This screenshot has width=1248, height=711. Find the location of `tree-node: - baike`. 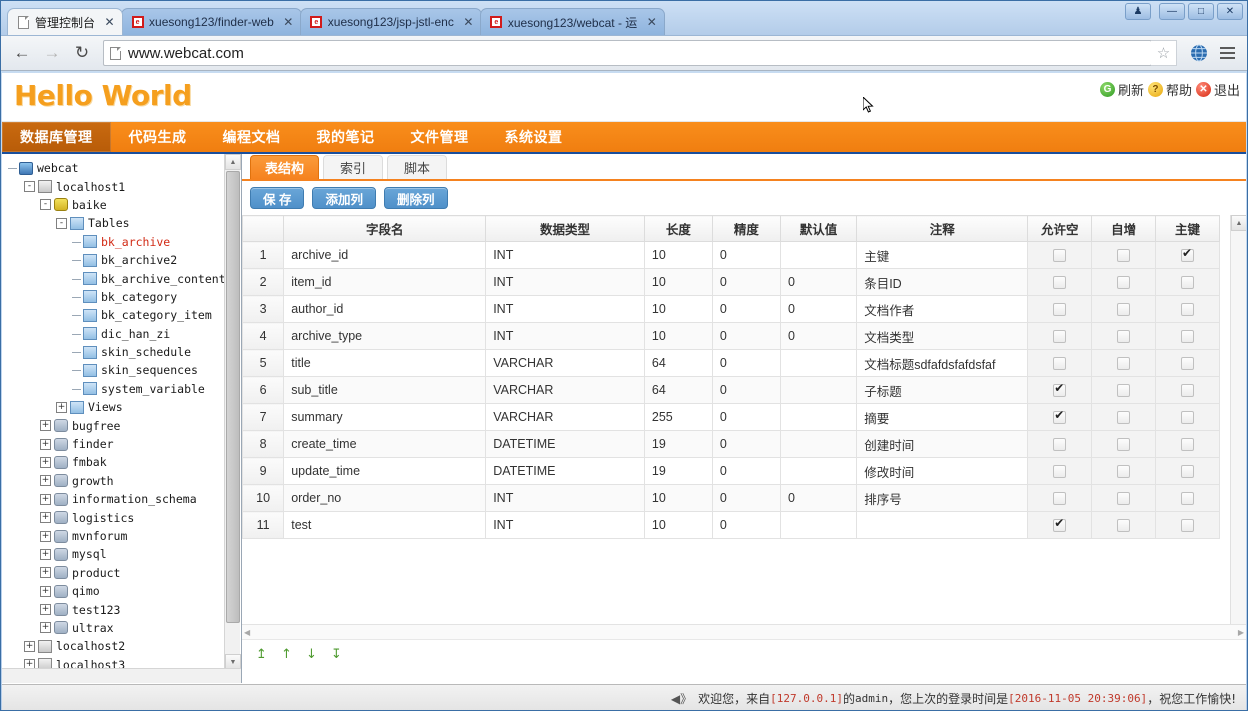

tree-node: - baike is located at coordinates (116, 205).